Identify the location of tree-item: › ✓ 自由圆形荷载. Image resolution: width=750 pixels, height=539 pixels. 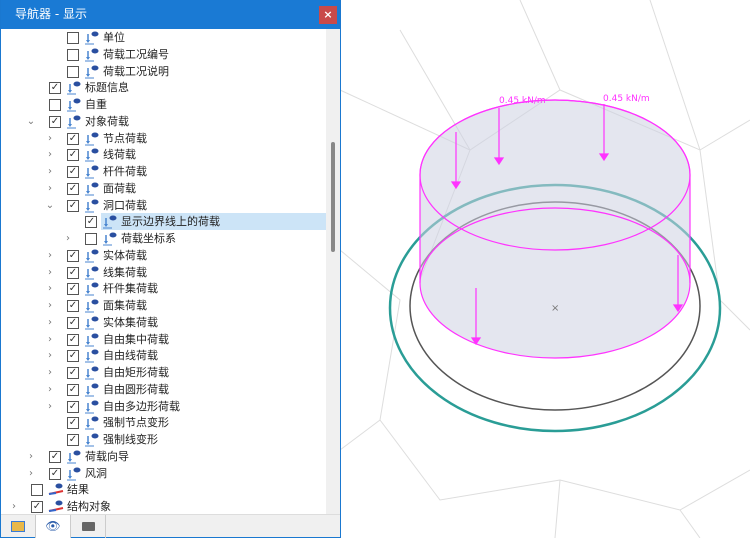
(167, 389).